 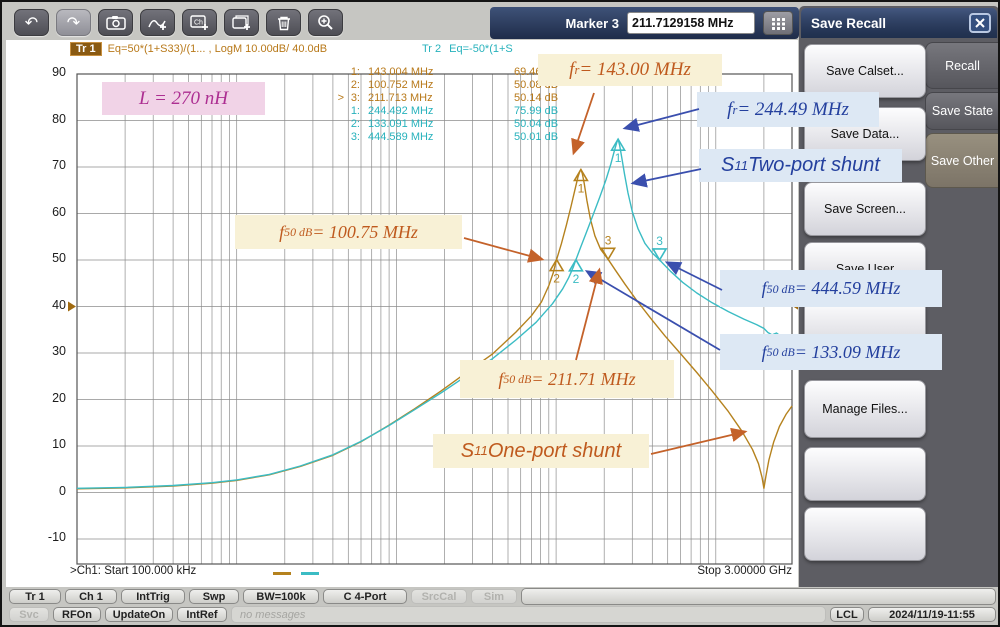 I want to click on y-axis-label: 50, so click(x=59, y=258).